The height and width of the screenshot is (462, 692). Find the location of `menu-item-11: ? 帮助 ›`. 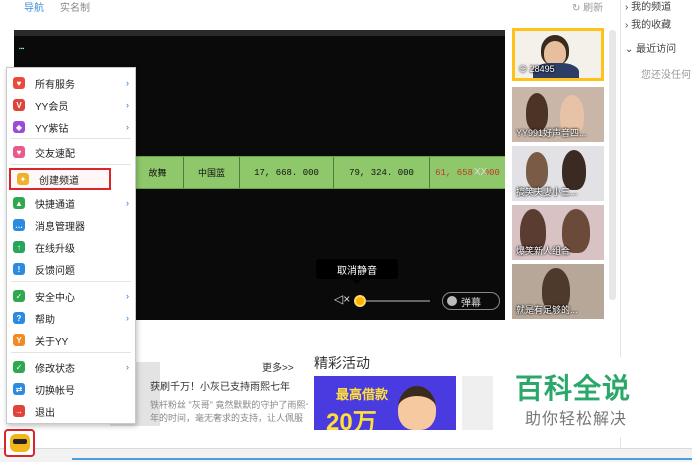

menu-item-11: ? 帮助 › is located at coordinates (71, 318).